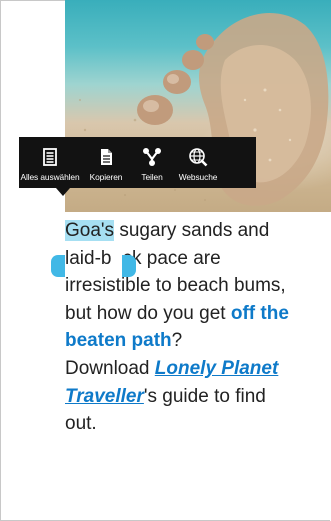 The width and height of the screenshot is (331, 521). I want to click on web-search-icon, so click(198, 157).